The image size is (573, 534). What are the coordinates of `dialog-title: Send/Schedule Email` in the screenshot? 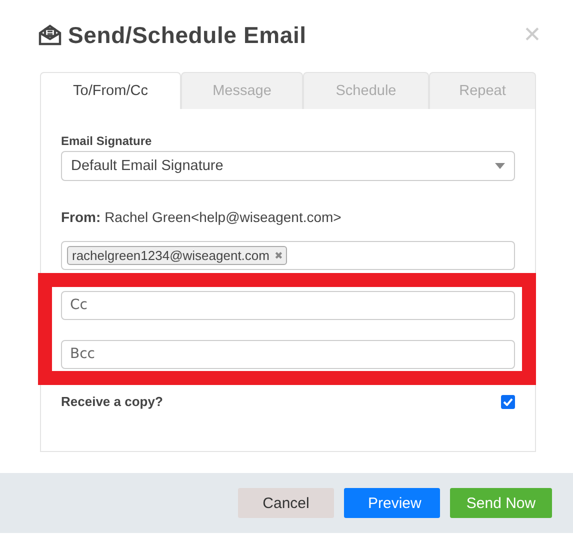 It's located at (188, 35).